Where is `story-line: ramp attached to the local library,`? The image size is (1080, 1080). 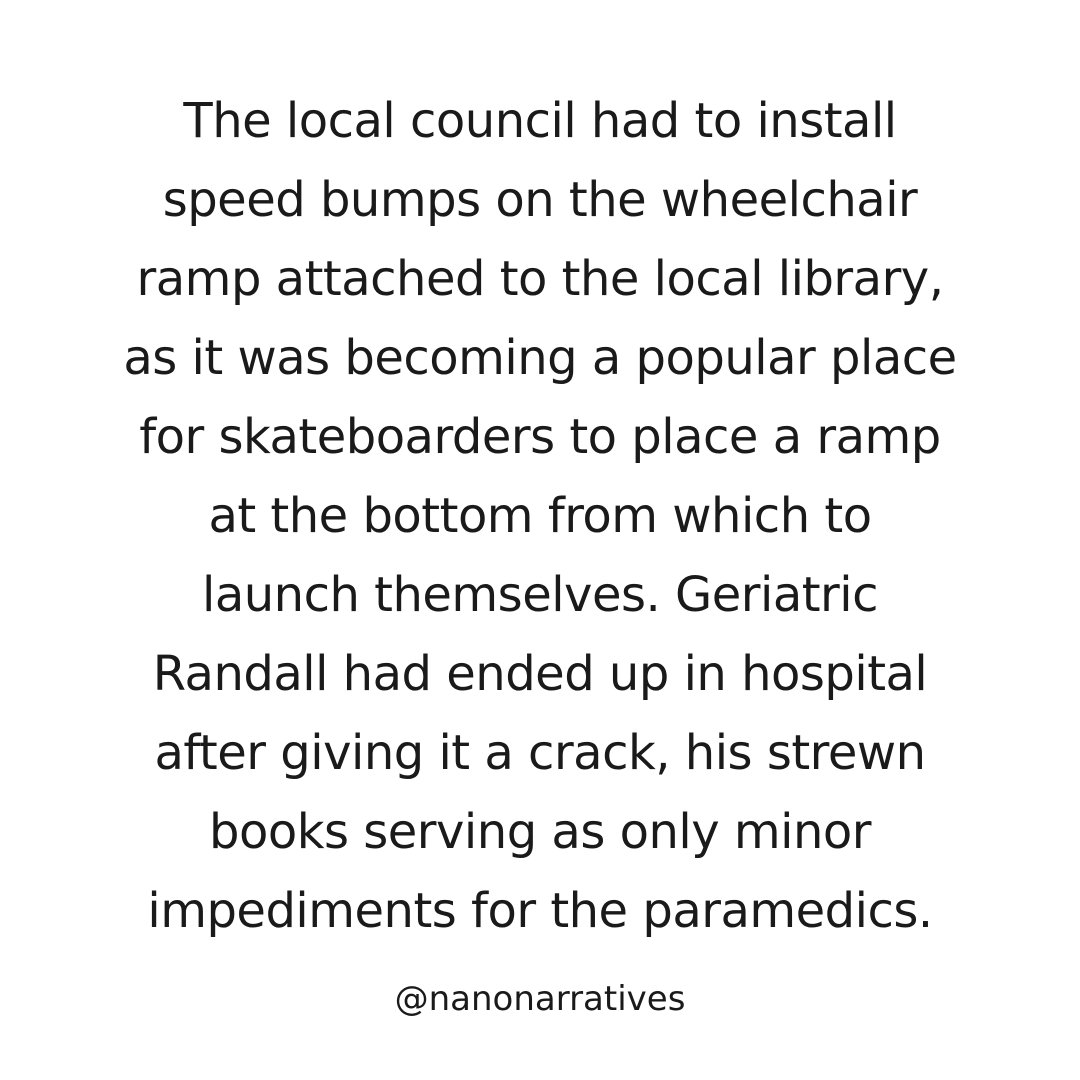 story-line: ramp attached to the local library, is located at coordinates (540, 279).